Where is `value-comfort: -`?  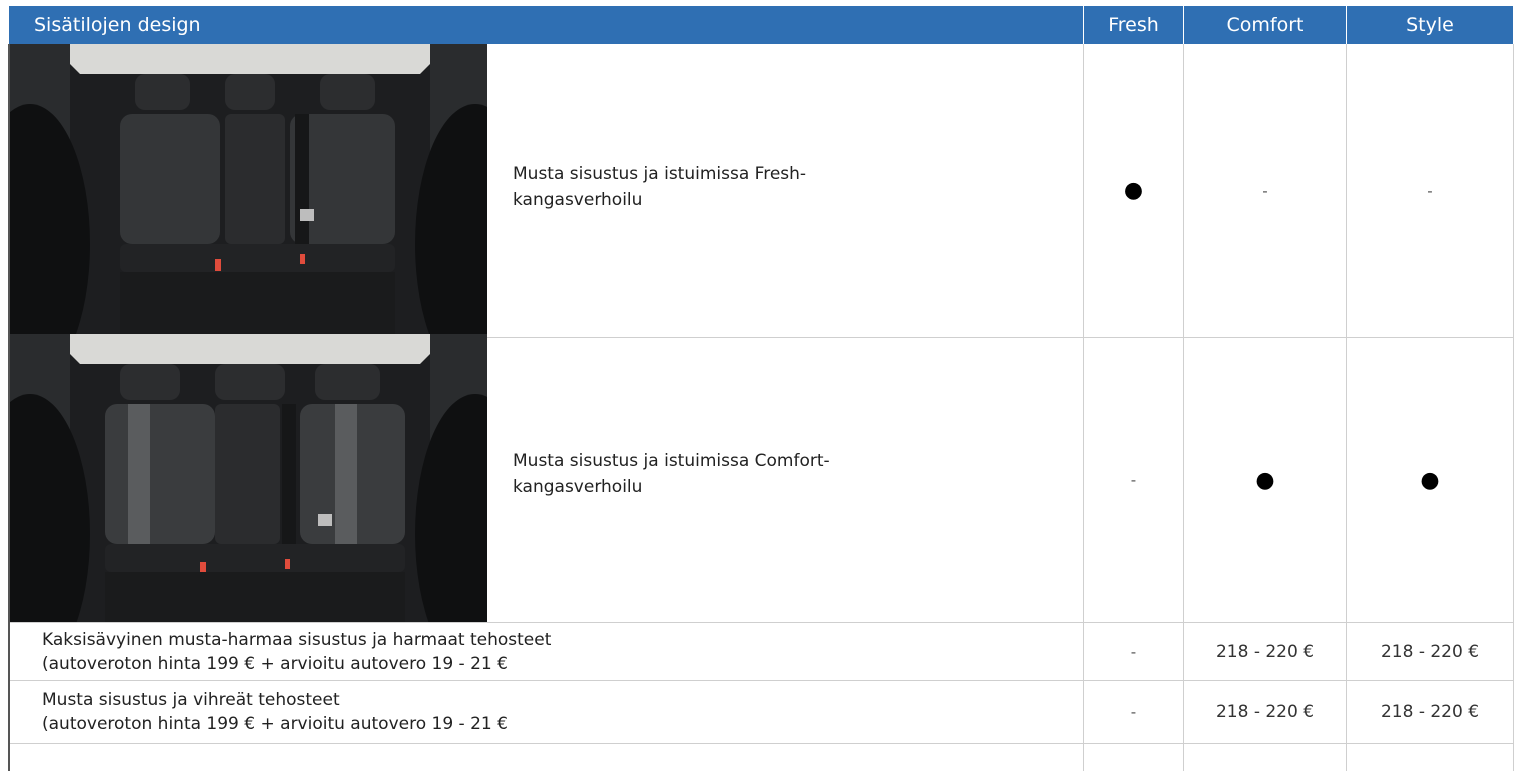 value-comfort: - is located at coordinates (1265, 190).